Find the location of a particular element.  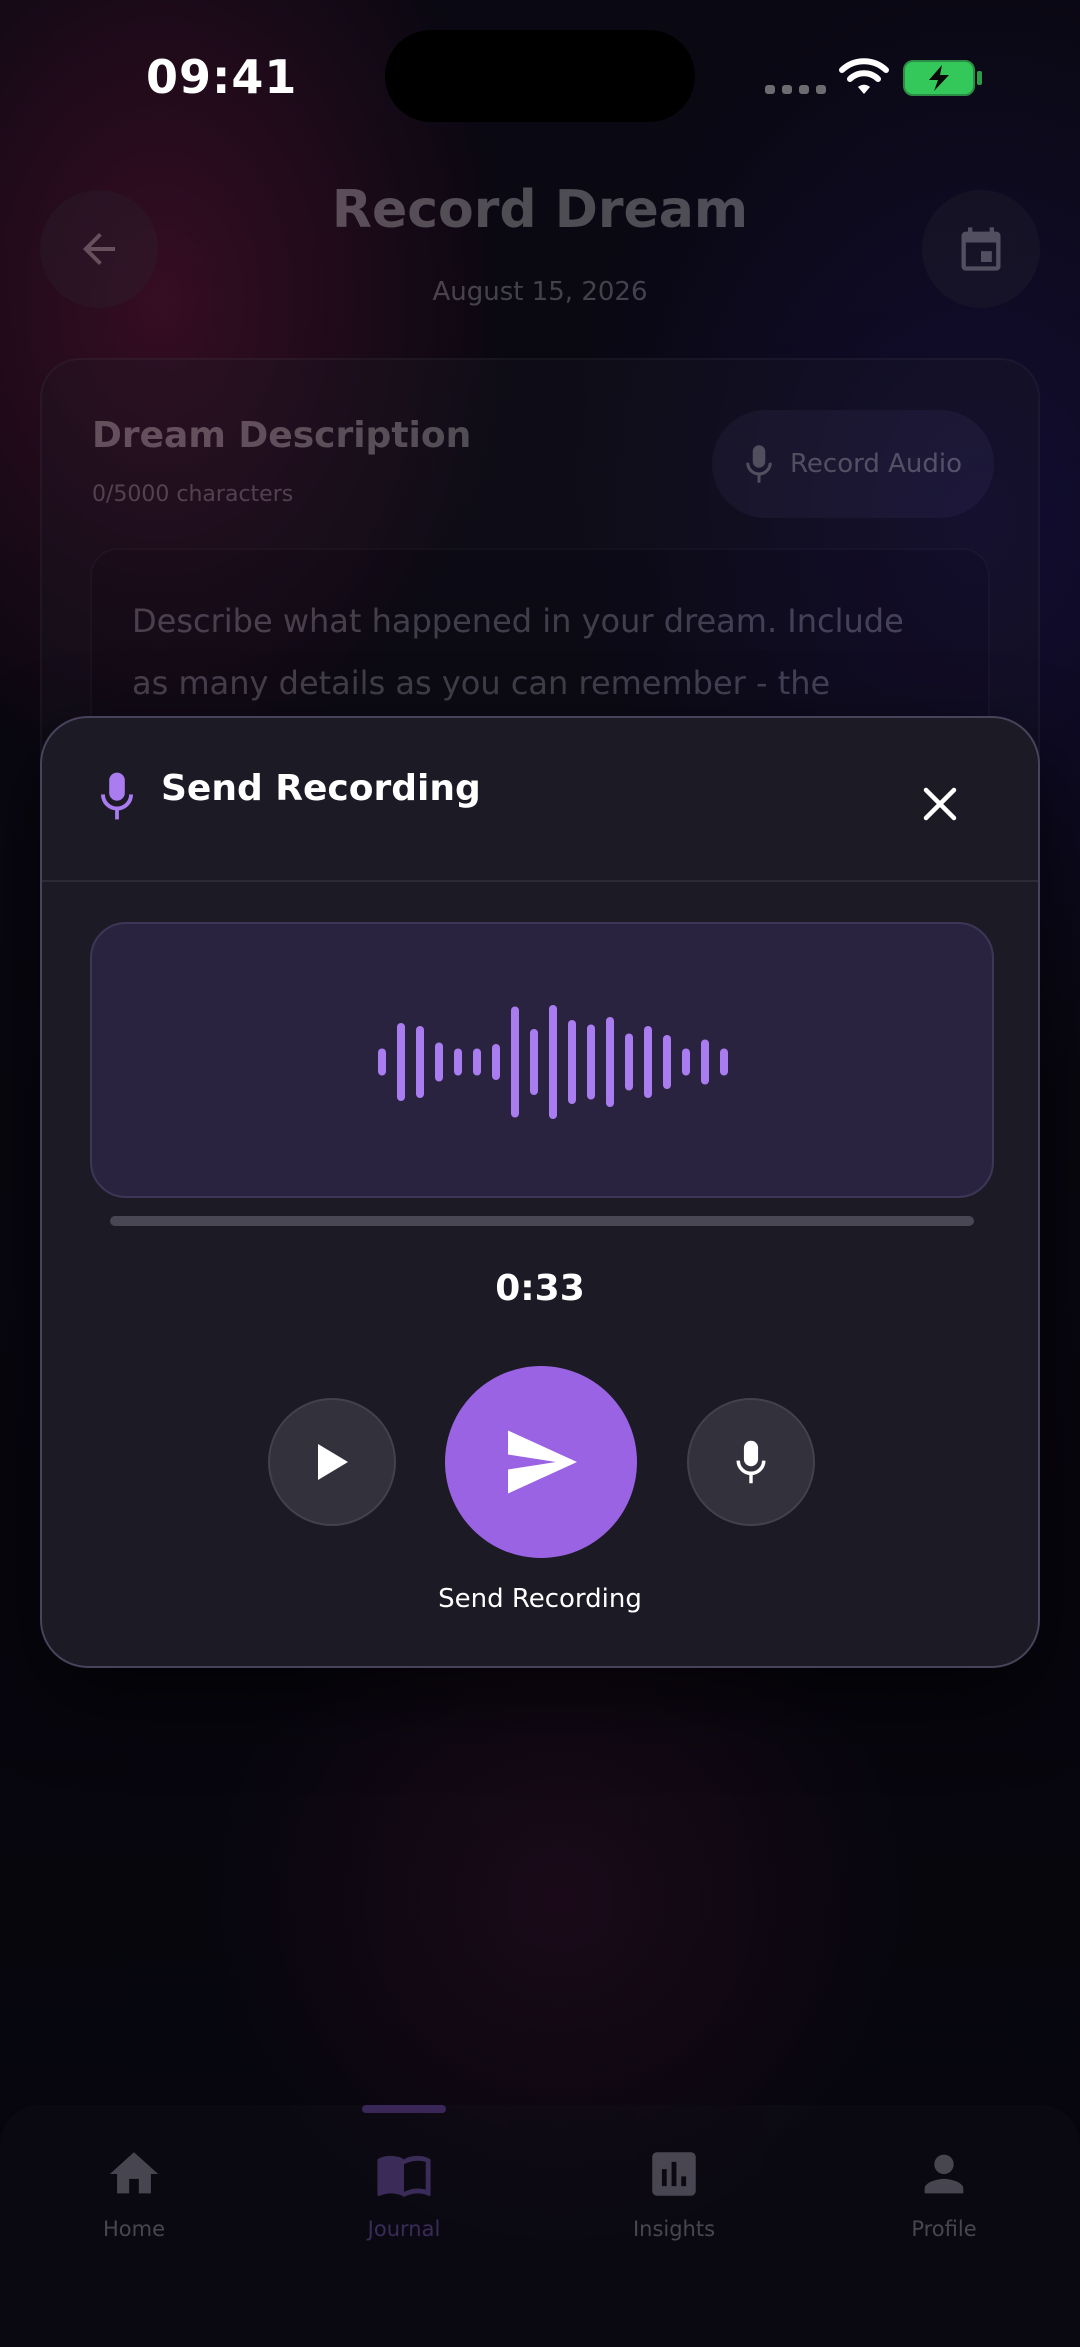

waveform-panel is located at coordinates (542, 1060).